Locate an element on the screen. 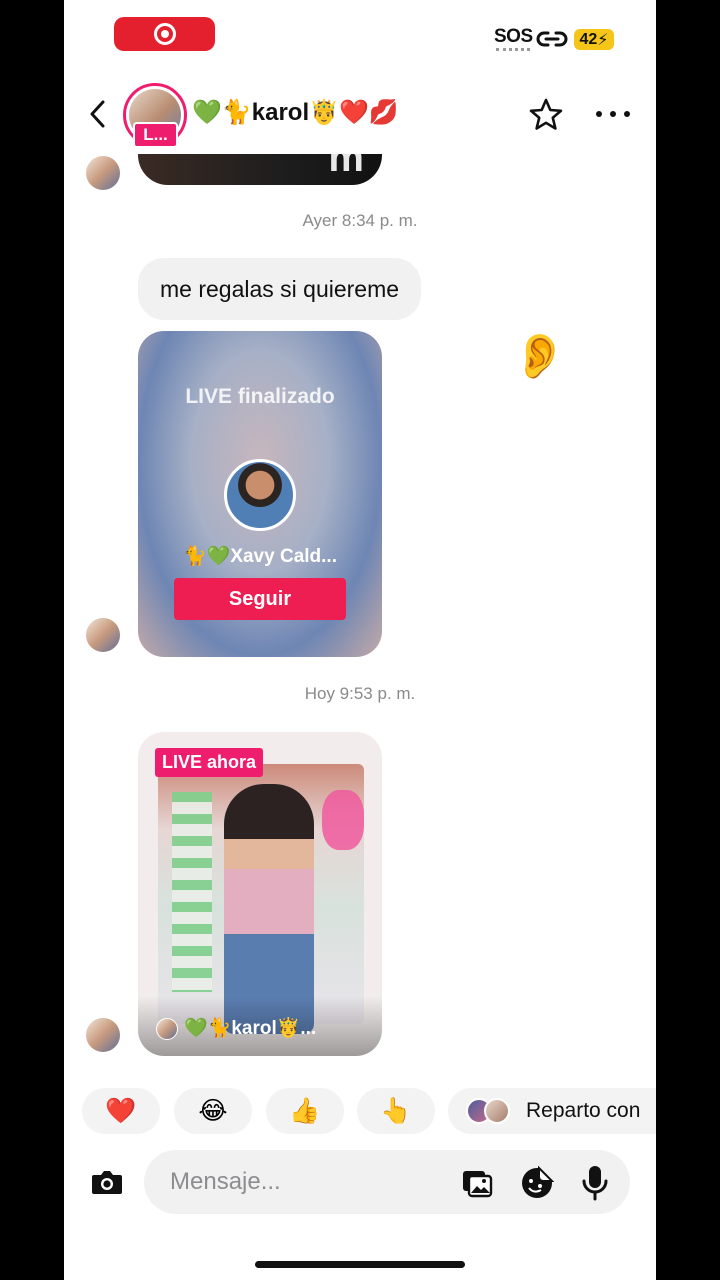 This screenshot has width=720, height=1280. thumbnail-background-shelf is located at coordinates (192, 892).